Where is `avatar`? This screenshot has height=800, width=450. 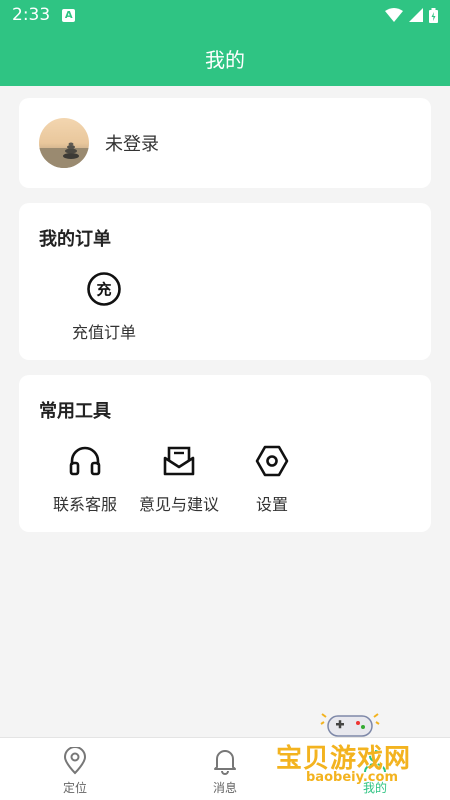
avatar is located at coordinates (64, 143).